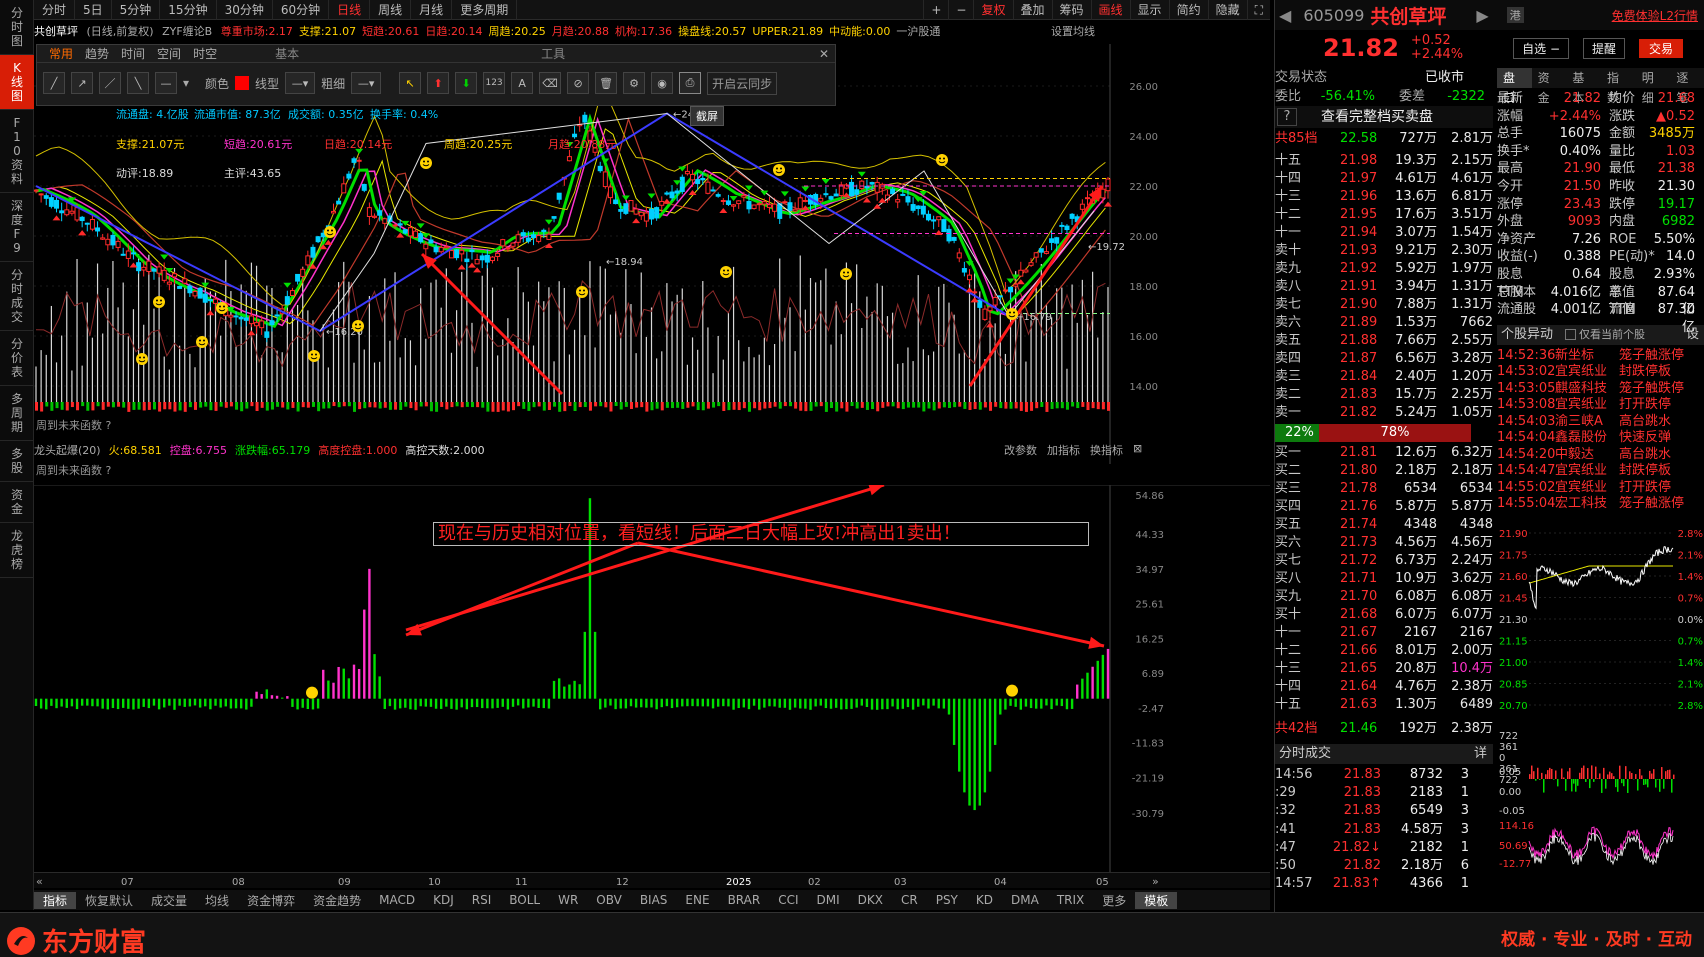  Describe the element at coordinates (205, 53) in the screenshot. I see `tool-tab-4: 时空` at that location.